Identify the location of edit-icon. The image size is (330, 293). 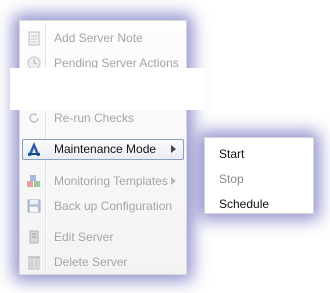
(34, 237).